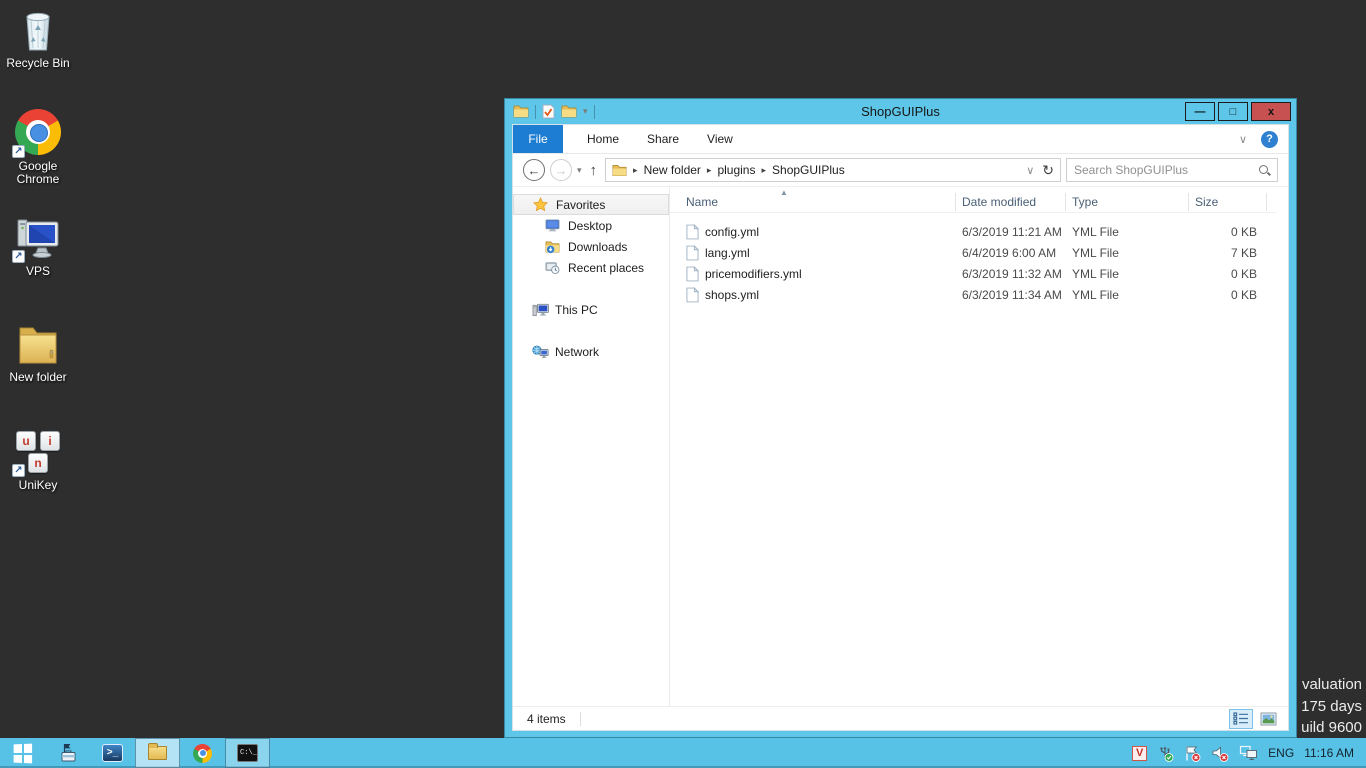  Describe the element at coordinates (1220, 753) in the screenshot. I see `volume-muted-icon` at that location.